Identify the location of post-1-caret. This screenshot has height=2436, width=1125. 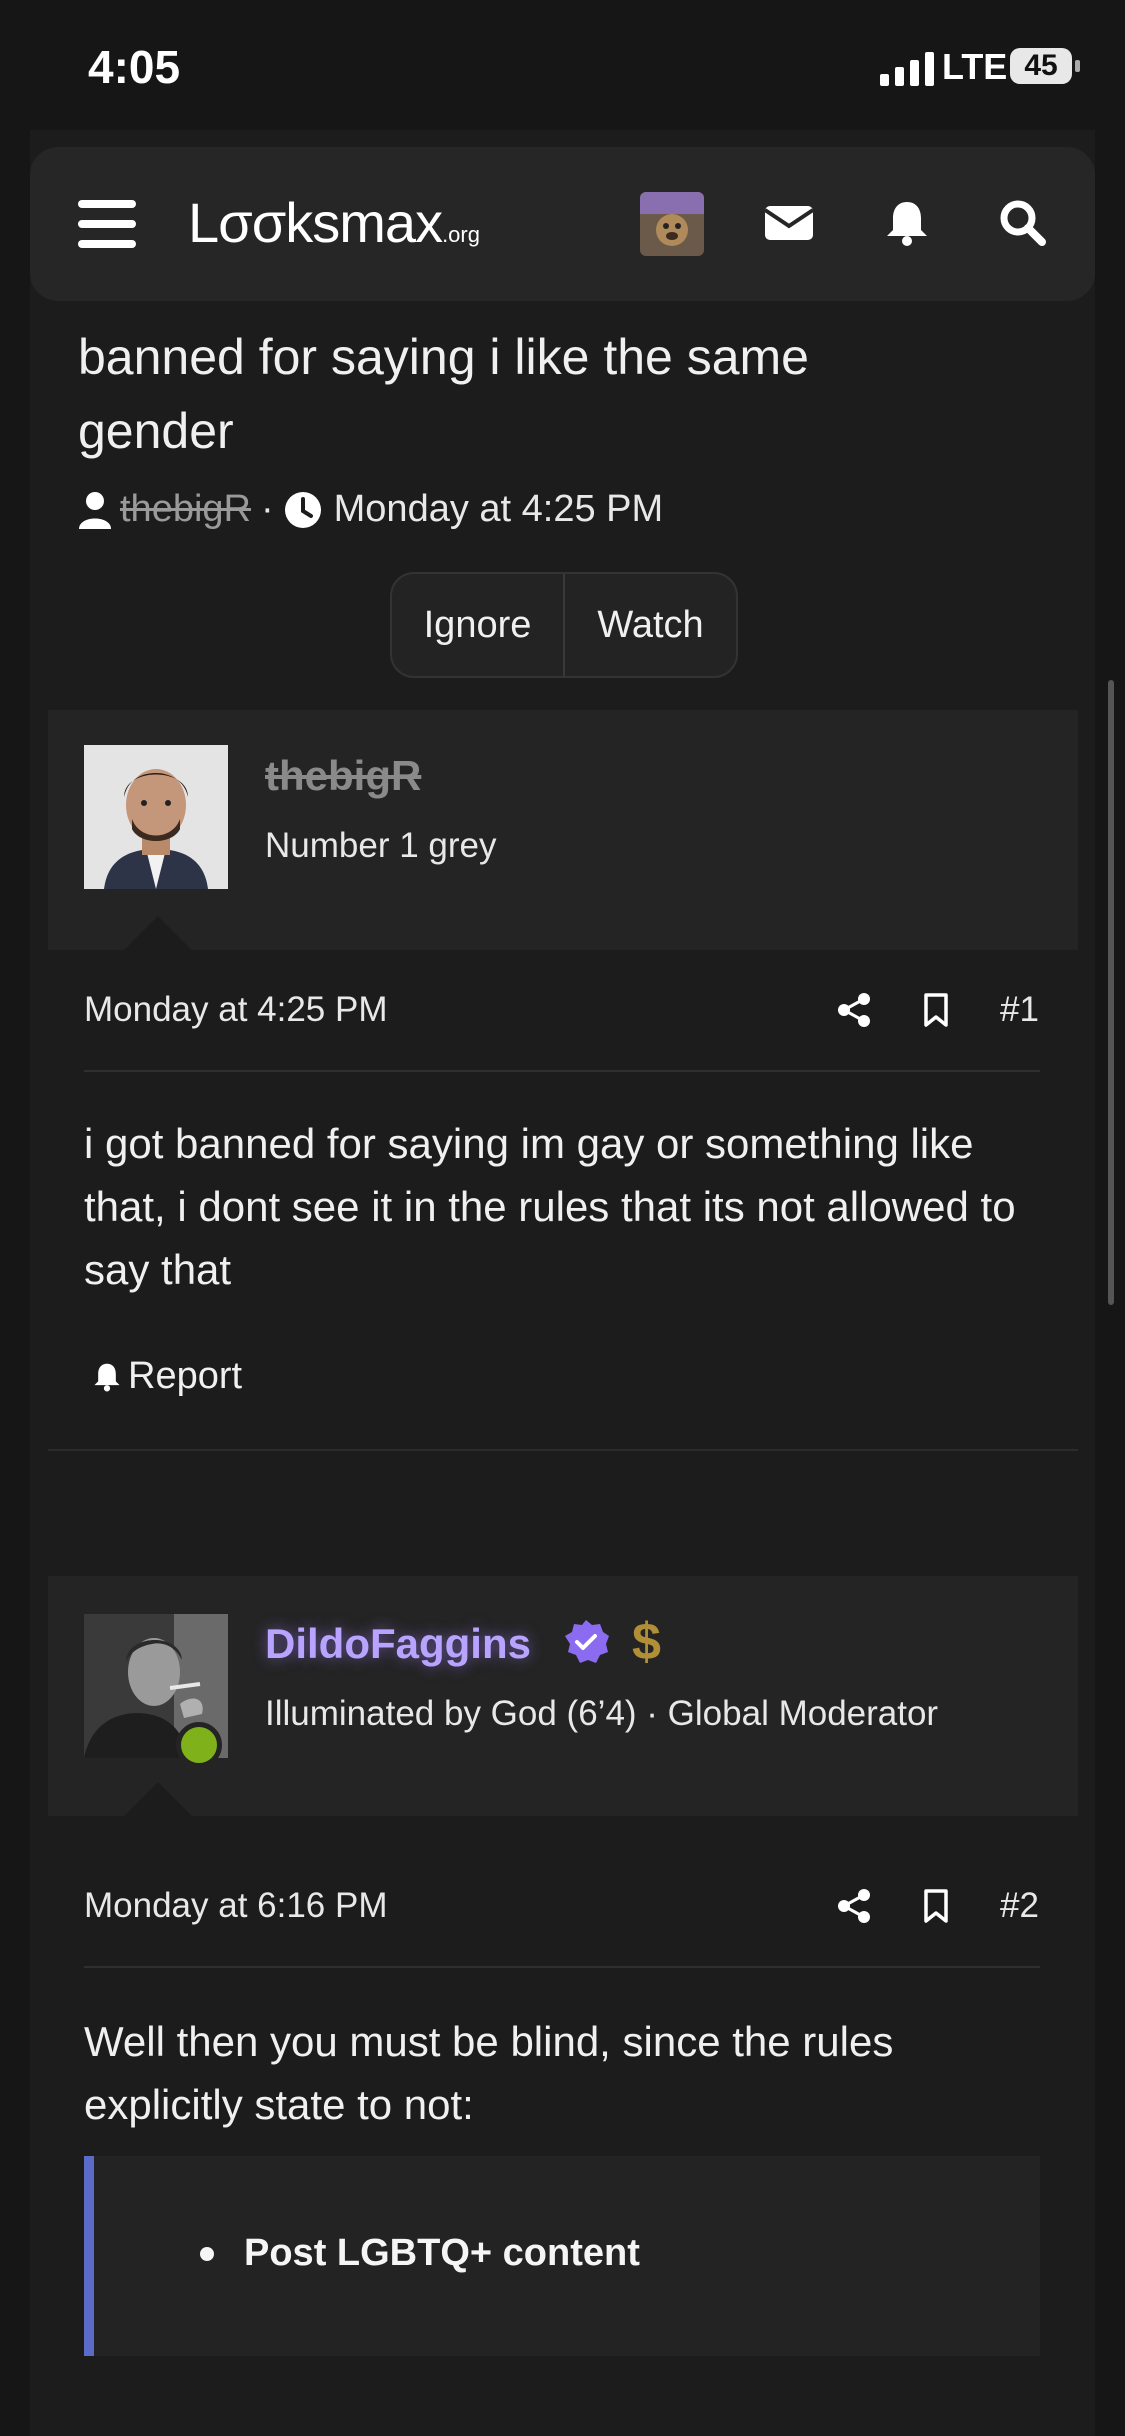
(158, 933).